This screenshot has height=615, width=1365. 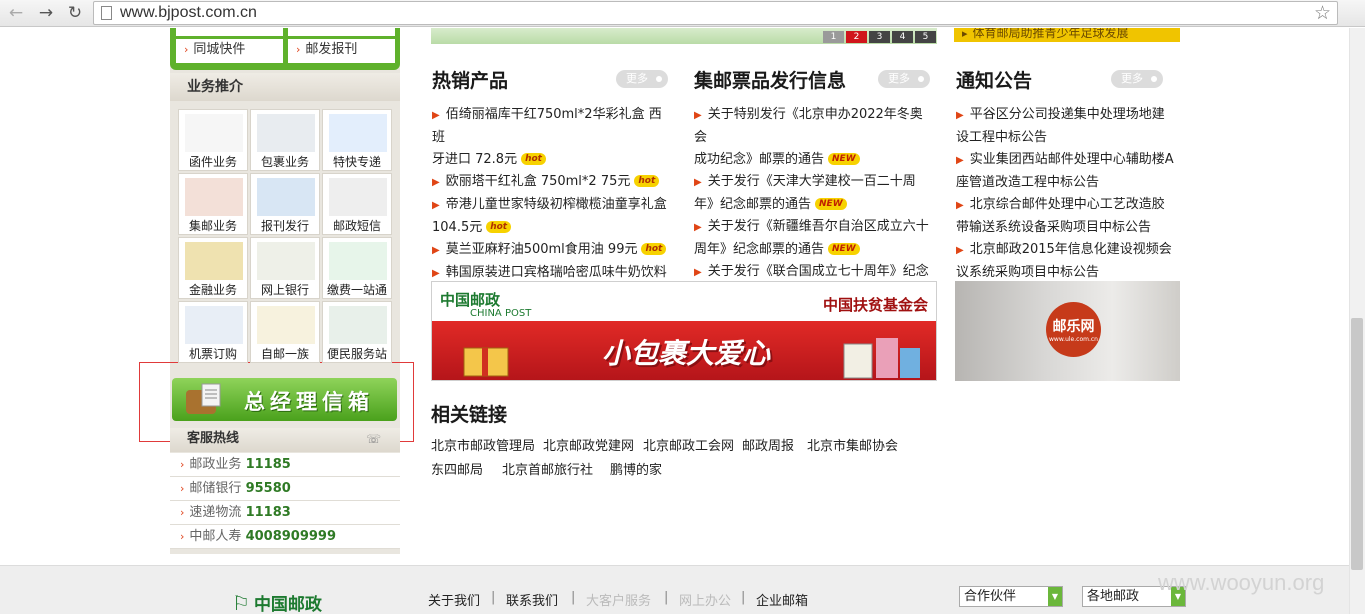 What do you see at coordinates (814, 193) in the screenshot?
I see `news-item: ▶ 关于发行《天津大学建校一百二十周 年》纪念邮票的通告 NEW` at bounding box center [814, 193].